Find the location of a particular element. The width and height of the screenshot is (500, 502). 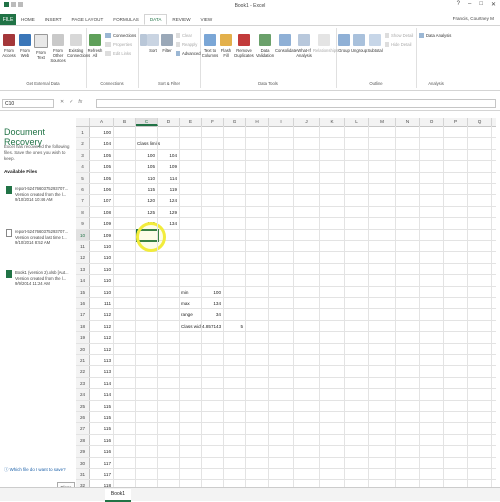

cell-a2: 104 is located at coordinates (100, 143).